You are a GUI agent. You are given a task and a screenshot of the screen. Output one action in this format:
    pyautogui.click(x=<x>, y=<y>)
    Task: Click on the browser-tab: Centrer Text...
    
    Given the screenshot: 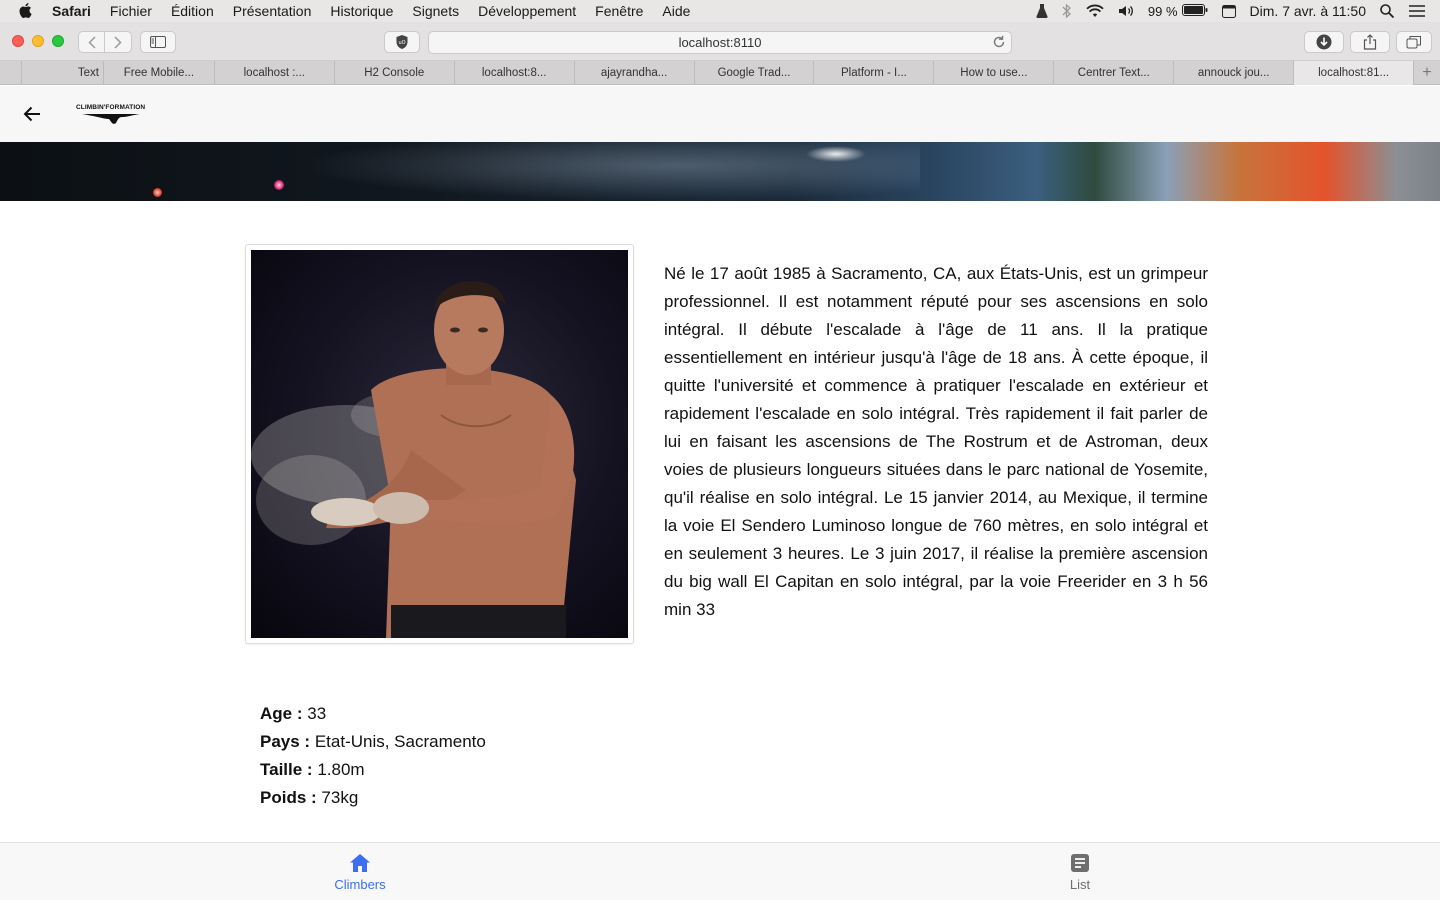 What is the action you would take?
    pyautogui.click(x=1114, y=73)
    